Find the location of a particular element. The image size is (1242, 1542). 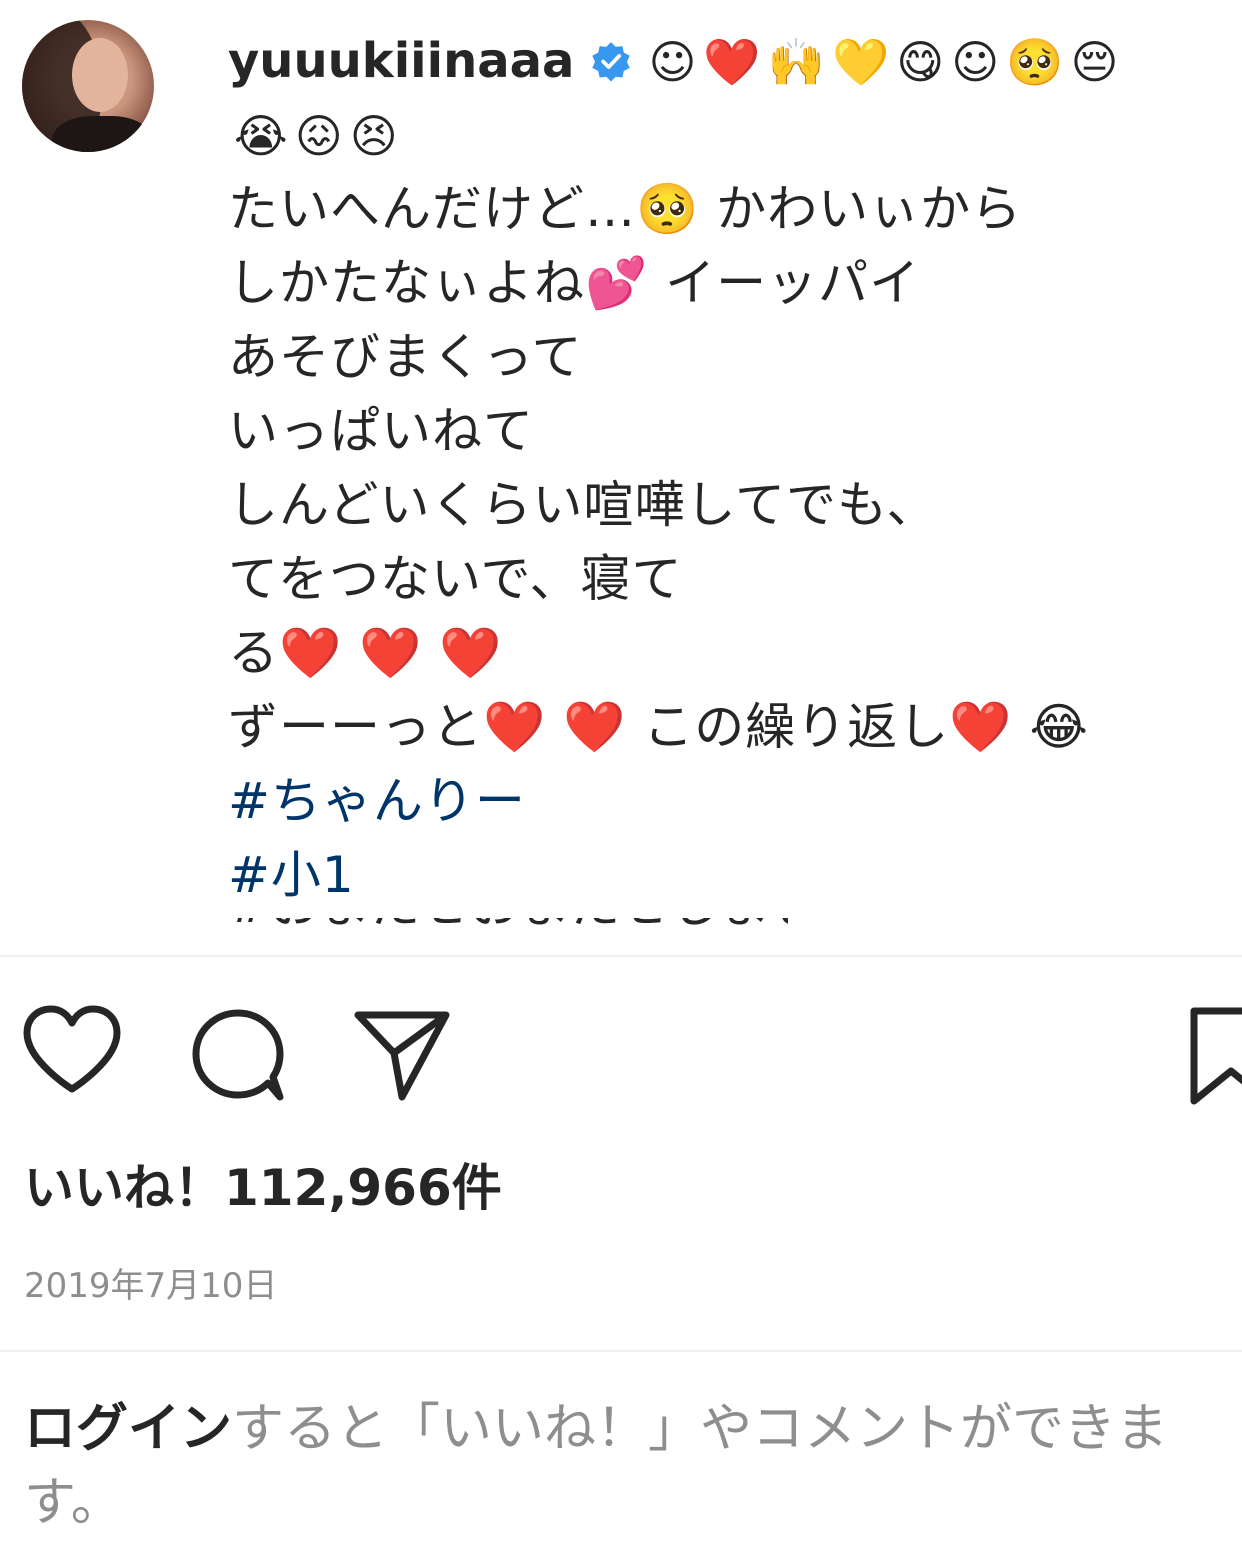

emoji-icon: 😔 is located at coordinates (1095, 62).